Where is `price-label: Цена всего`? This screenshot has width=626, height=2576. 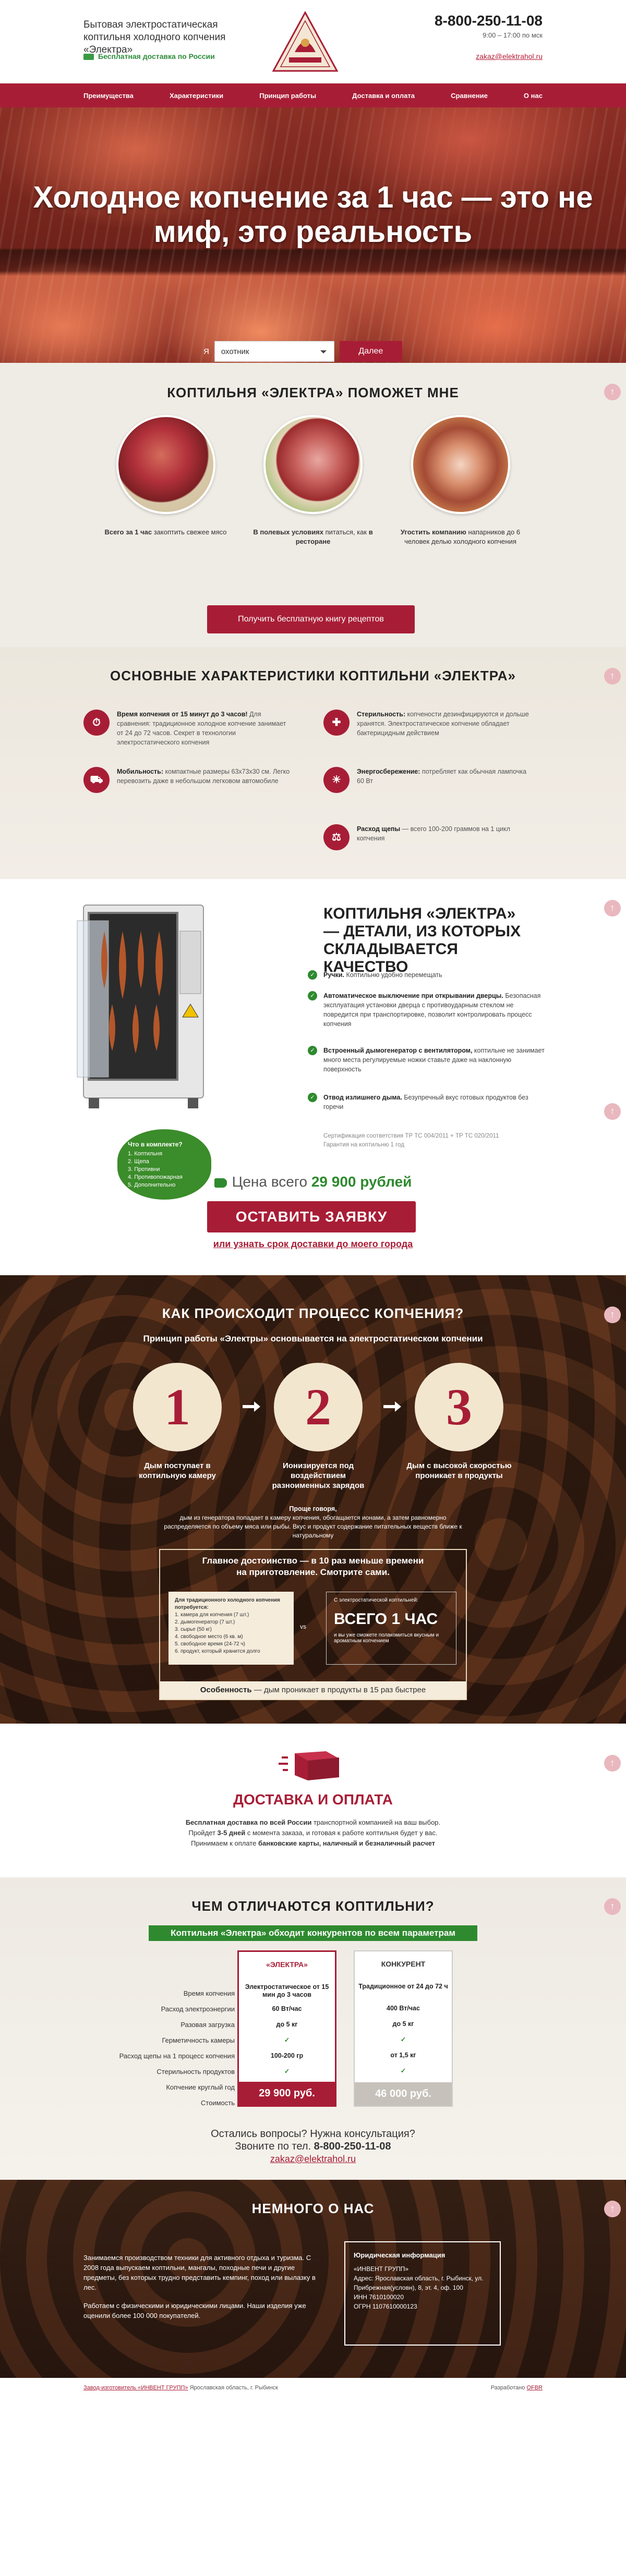 price-label: Цена всего is located at coordinates (270, 1182).